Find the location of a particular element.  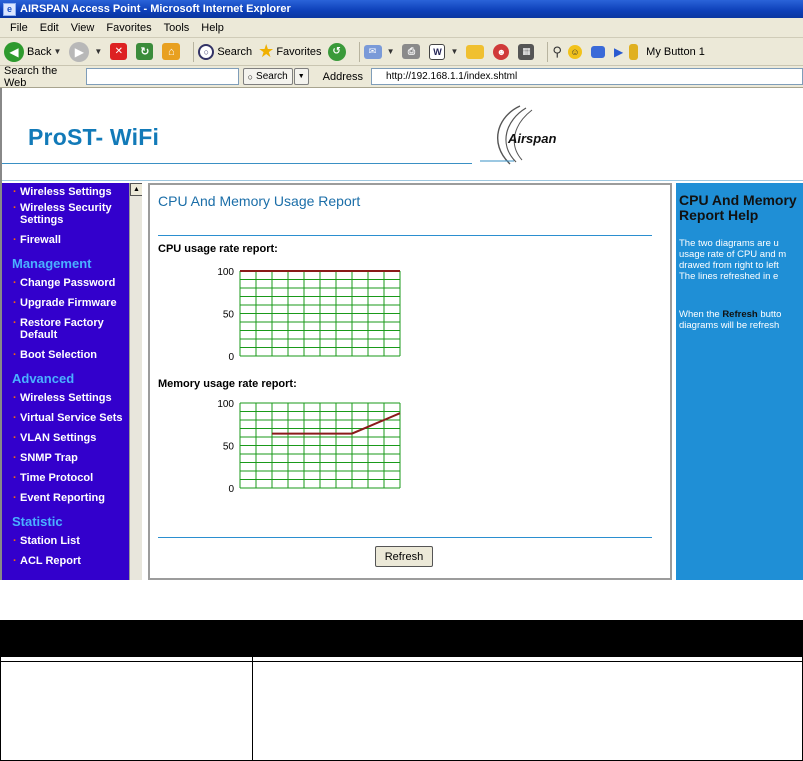

stop-icon: ✕ is located at coordinates (119, 51).